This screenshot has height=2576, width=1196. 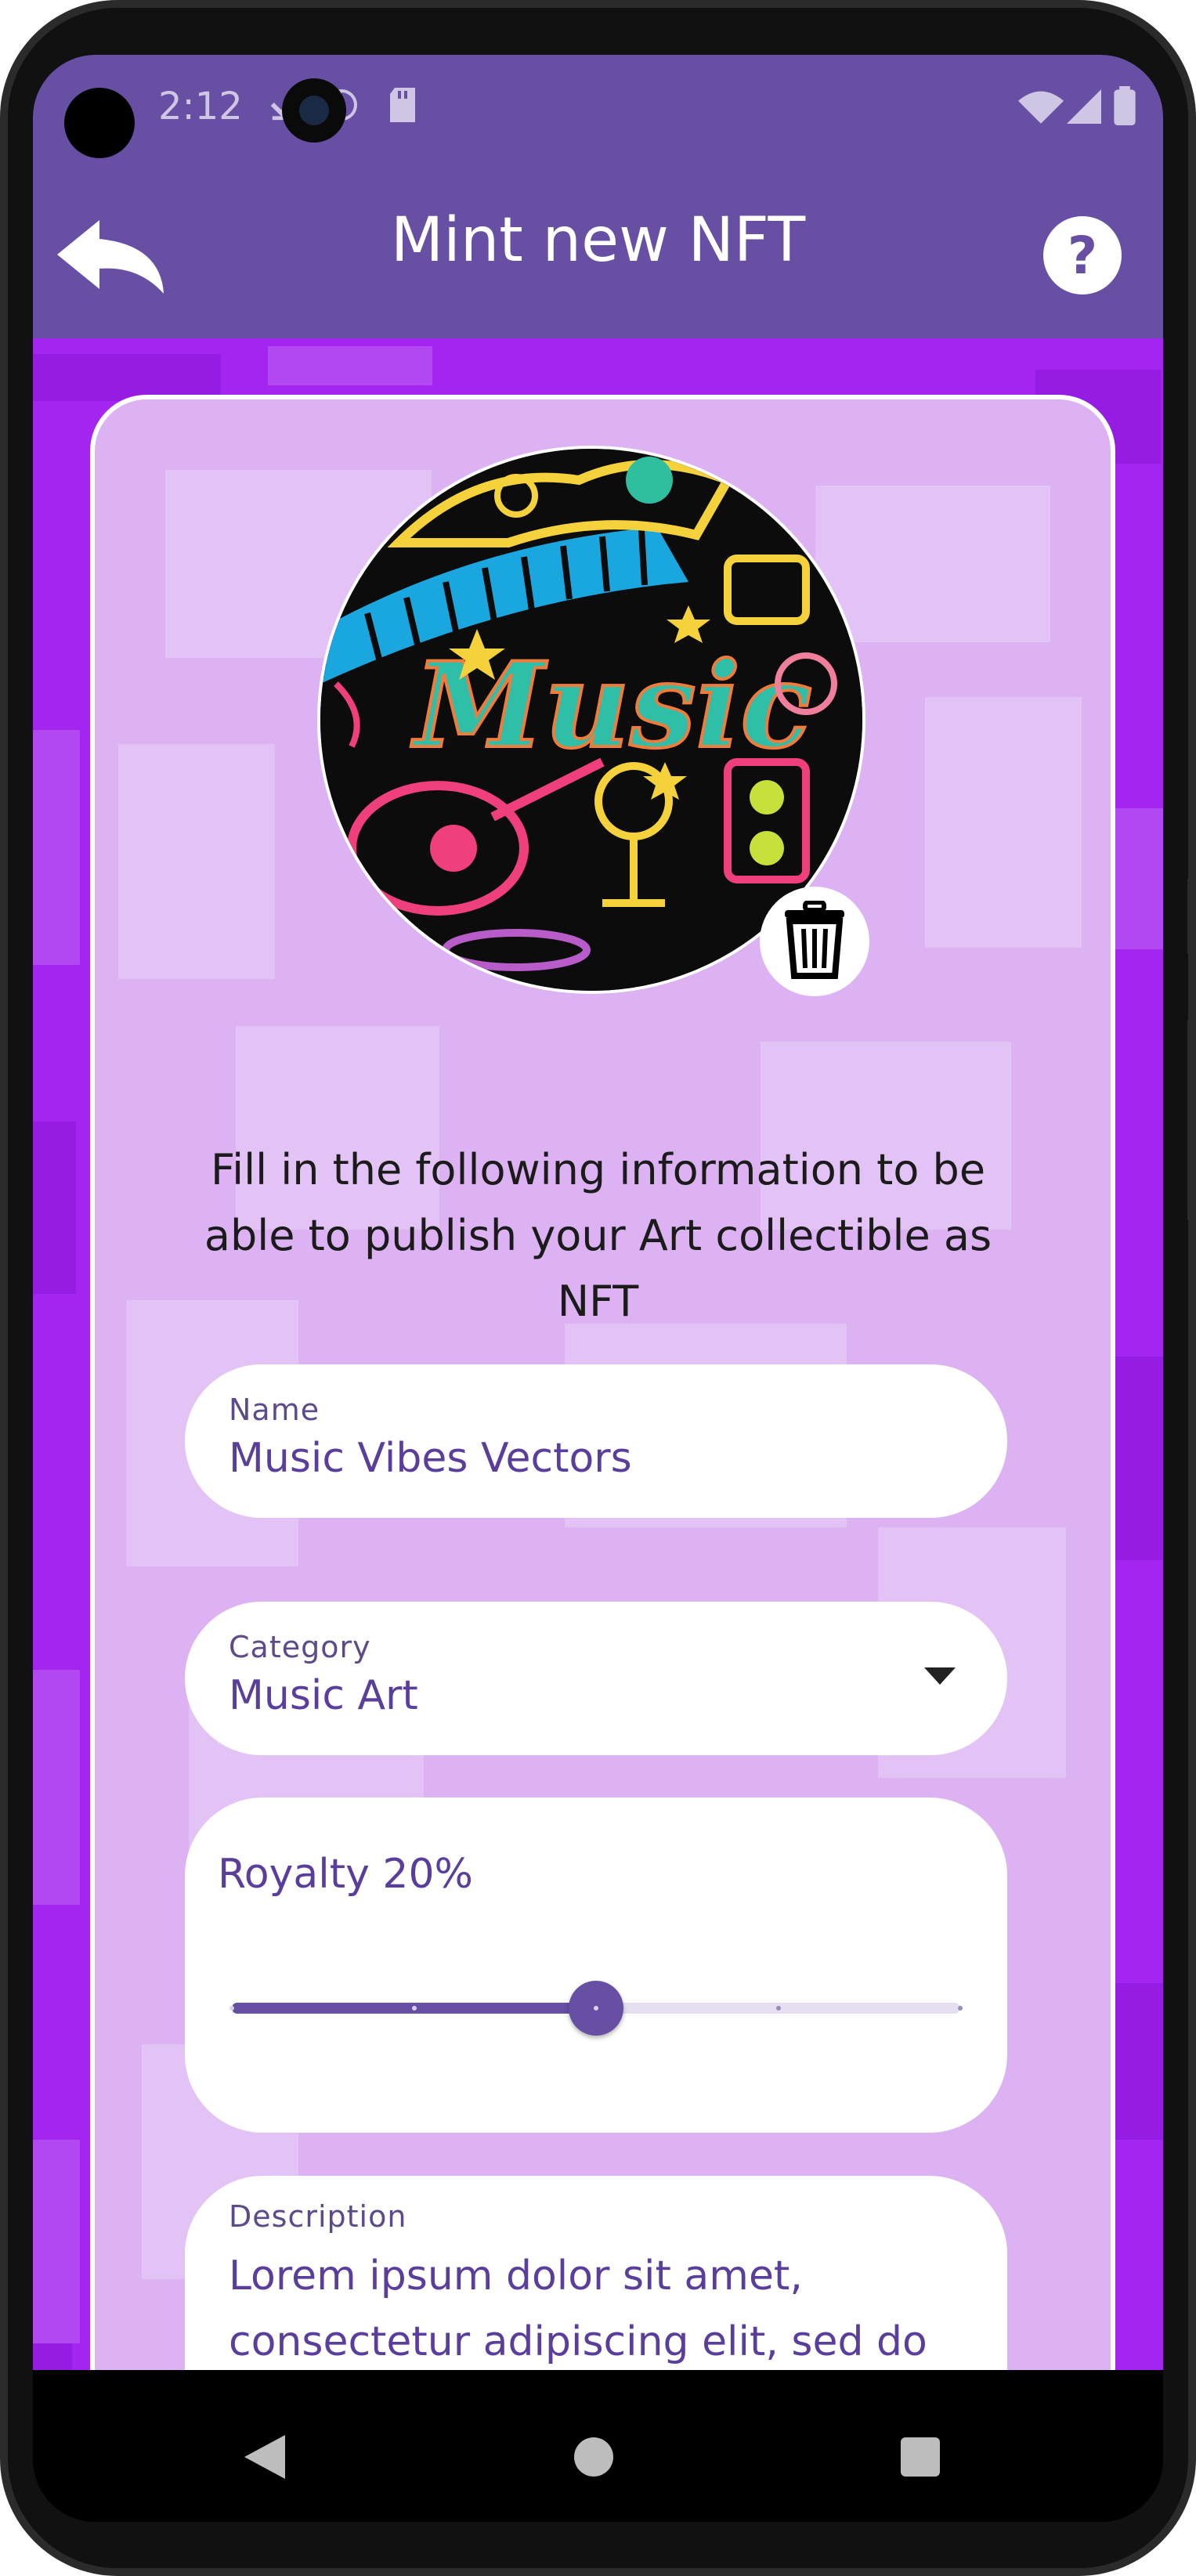 I want to click on name-field: Name Music Vibes Vectors, so click(x=596, y=1441).